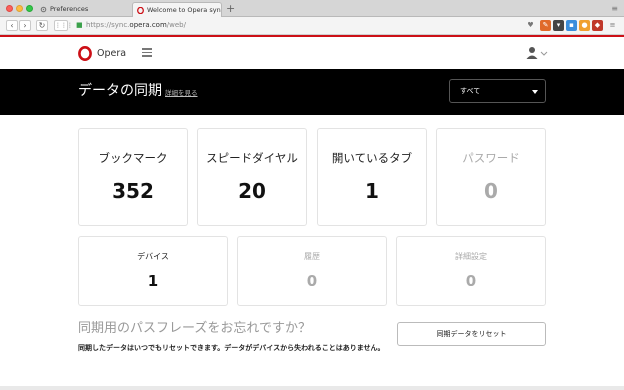  I want to click on brand-name: Opera, so click(111, 53).